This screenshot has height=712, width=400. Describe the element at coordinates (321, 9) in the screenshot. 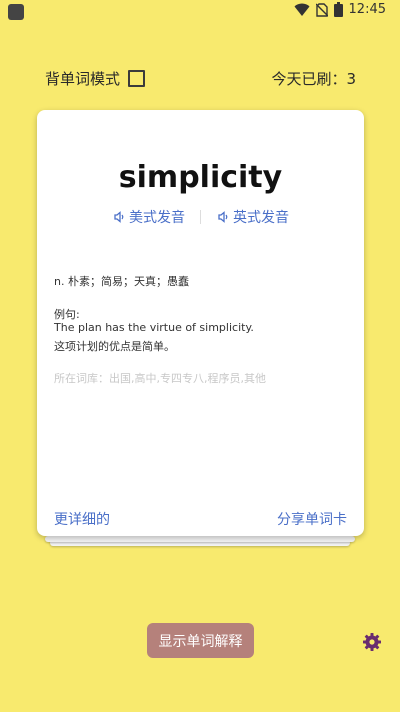

I see `no-sim-icon` at that location.